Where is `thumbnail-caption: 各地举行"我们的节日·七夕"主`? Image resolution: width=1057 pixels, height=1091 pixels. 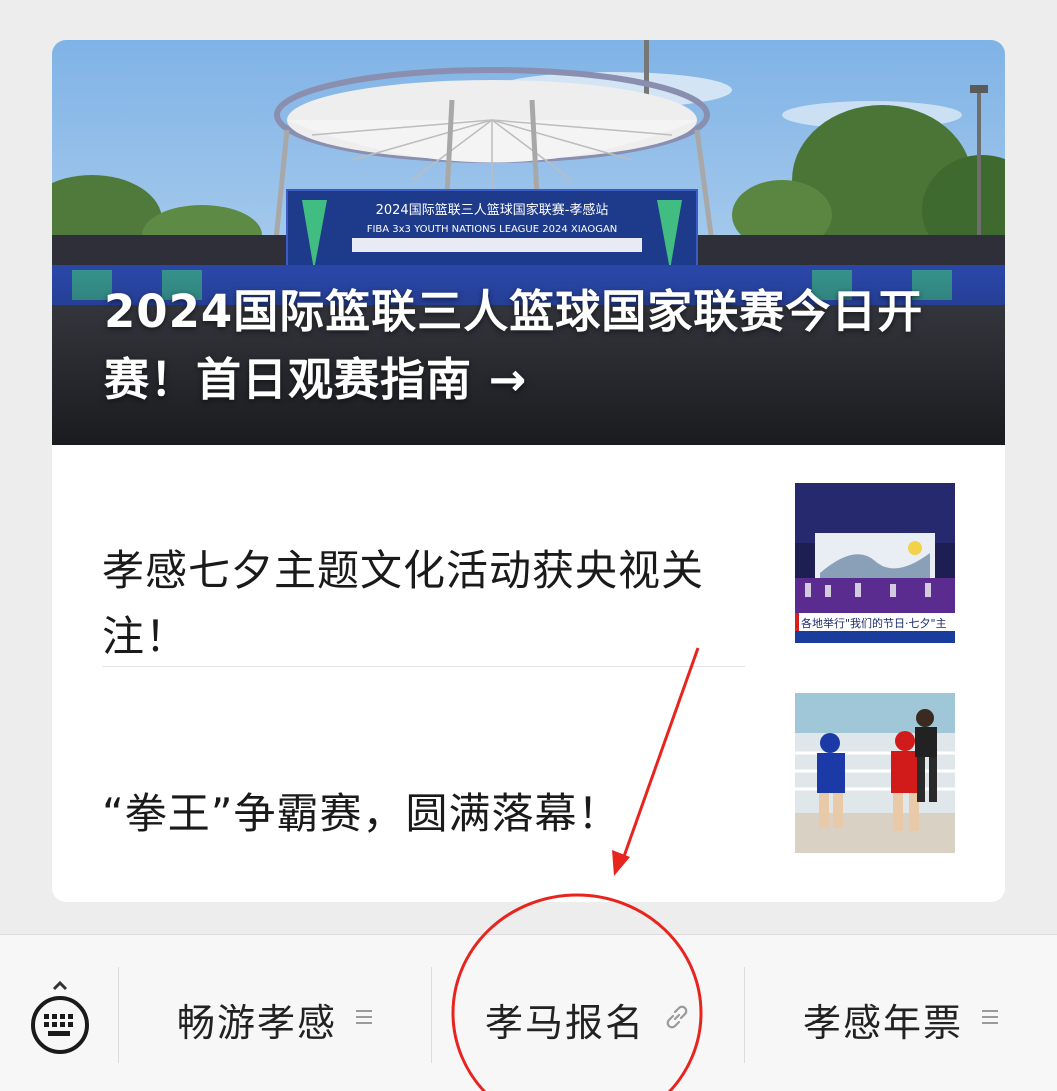 thumbnail-caption: 各地举行"我们的节日·七夕"主 is located at coordinates (874, 623).